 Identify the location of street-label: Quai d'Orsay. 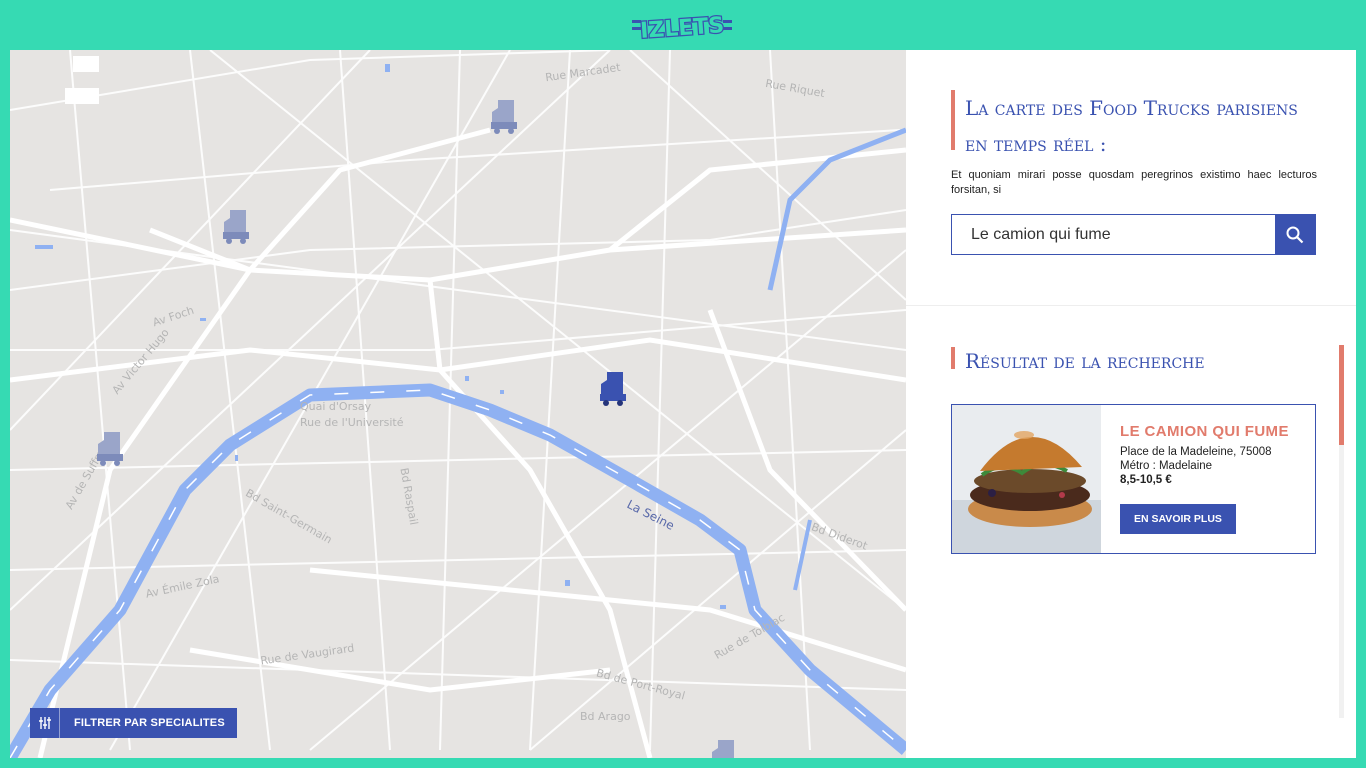
(336, 406).